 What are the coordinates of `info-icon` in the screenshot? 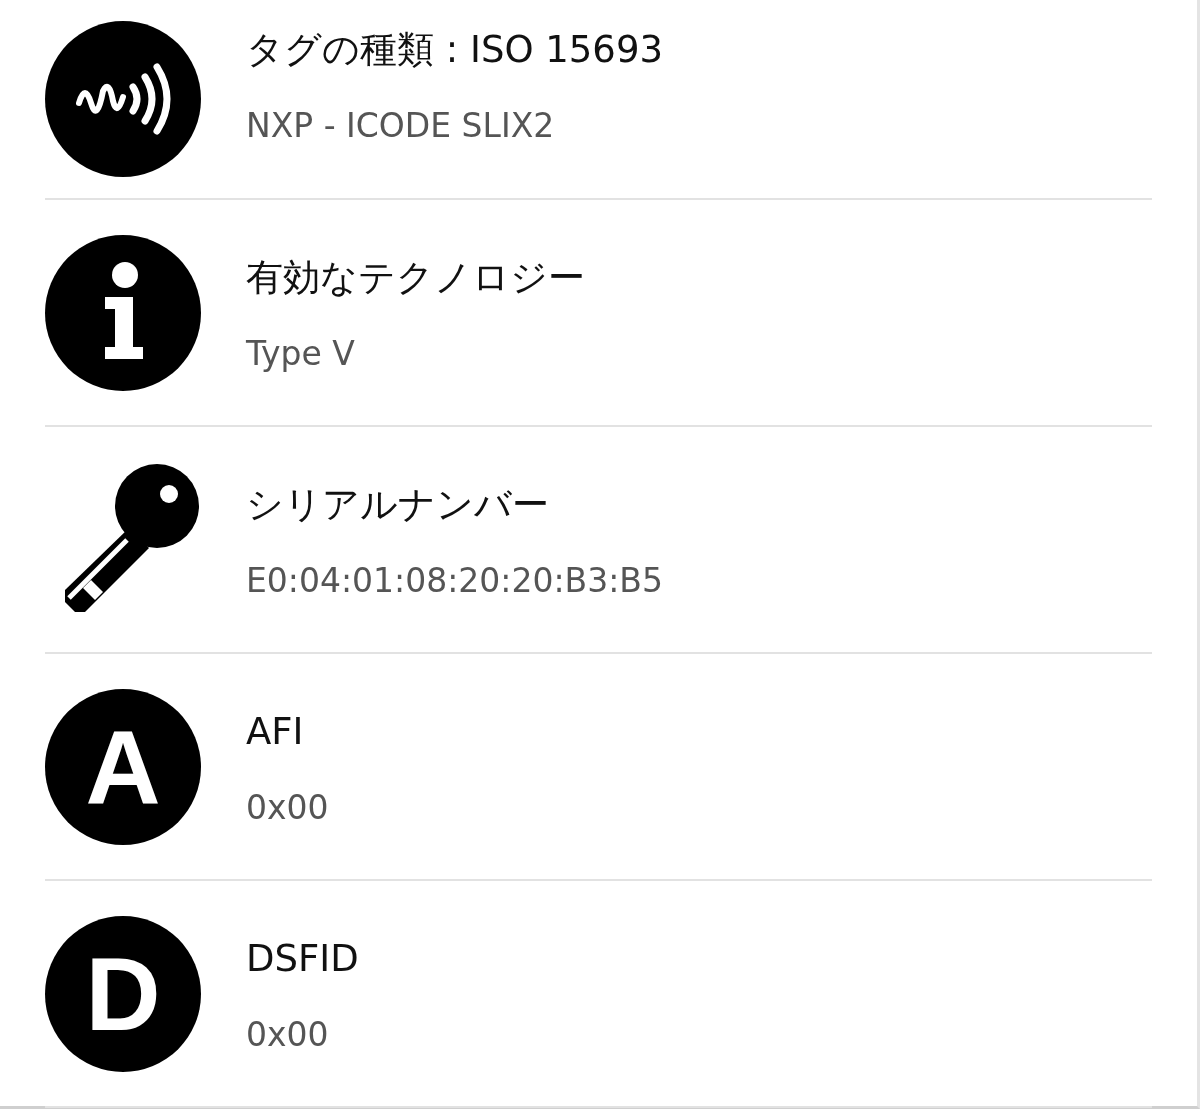 It's located at (123, 312).